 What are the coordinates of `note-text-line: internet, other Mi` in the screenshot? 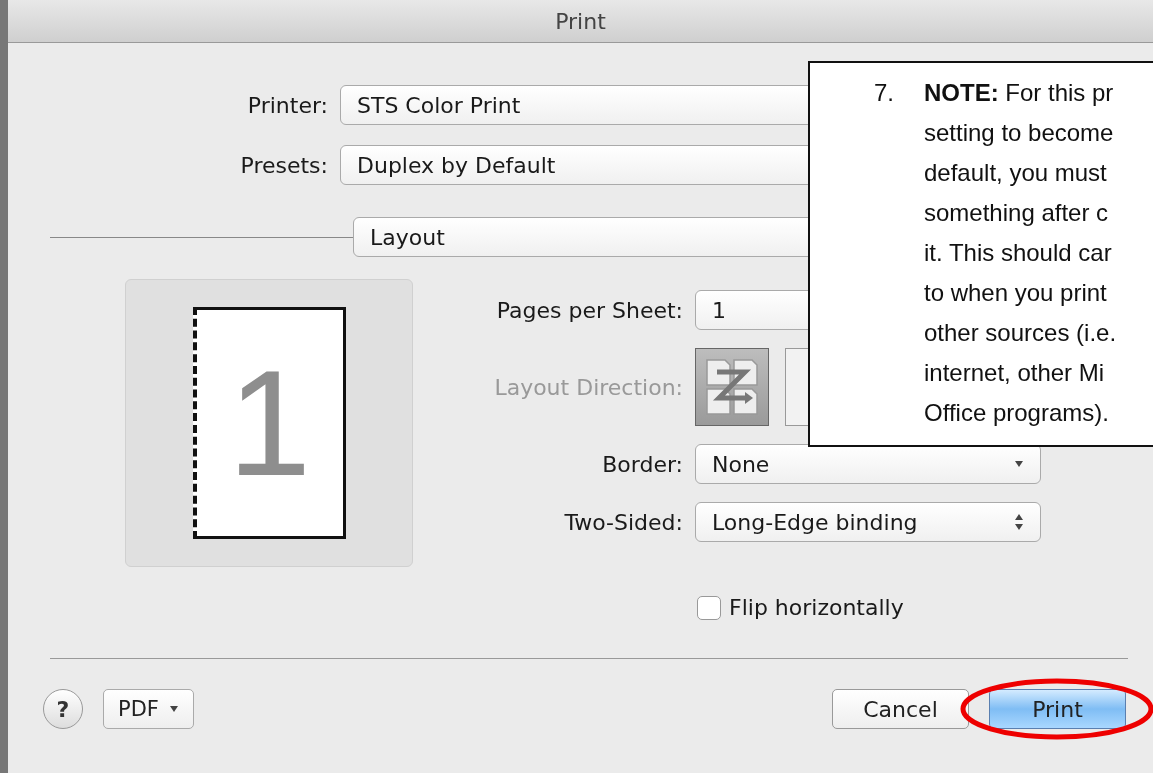 It's located at (1015, 373).